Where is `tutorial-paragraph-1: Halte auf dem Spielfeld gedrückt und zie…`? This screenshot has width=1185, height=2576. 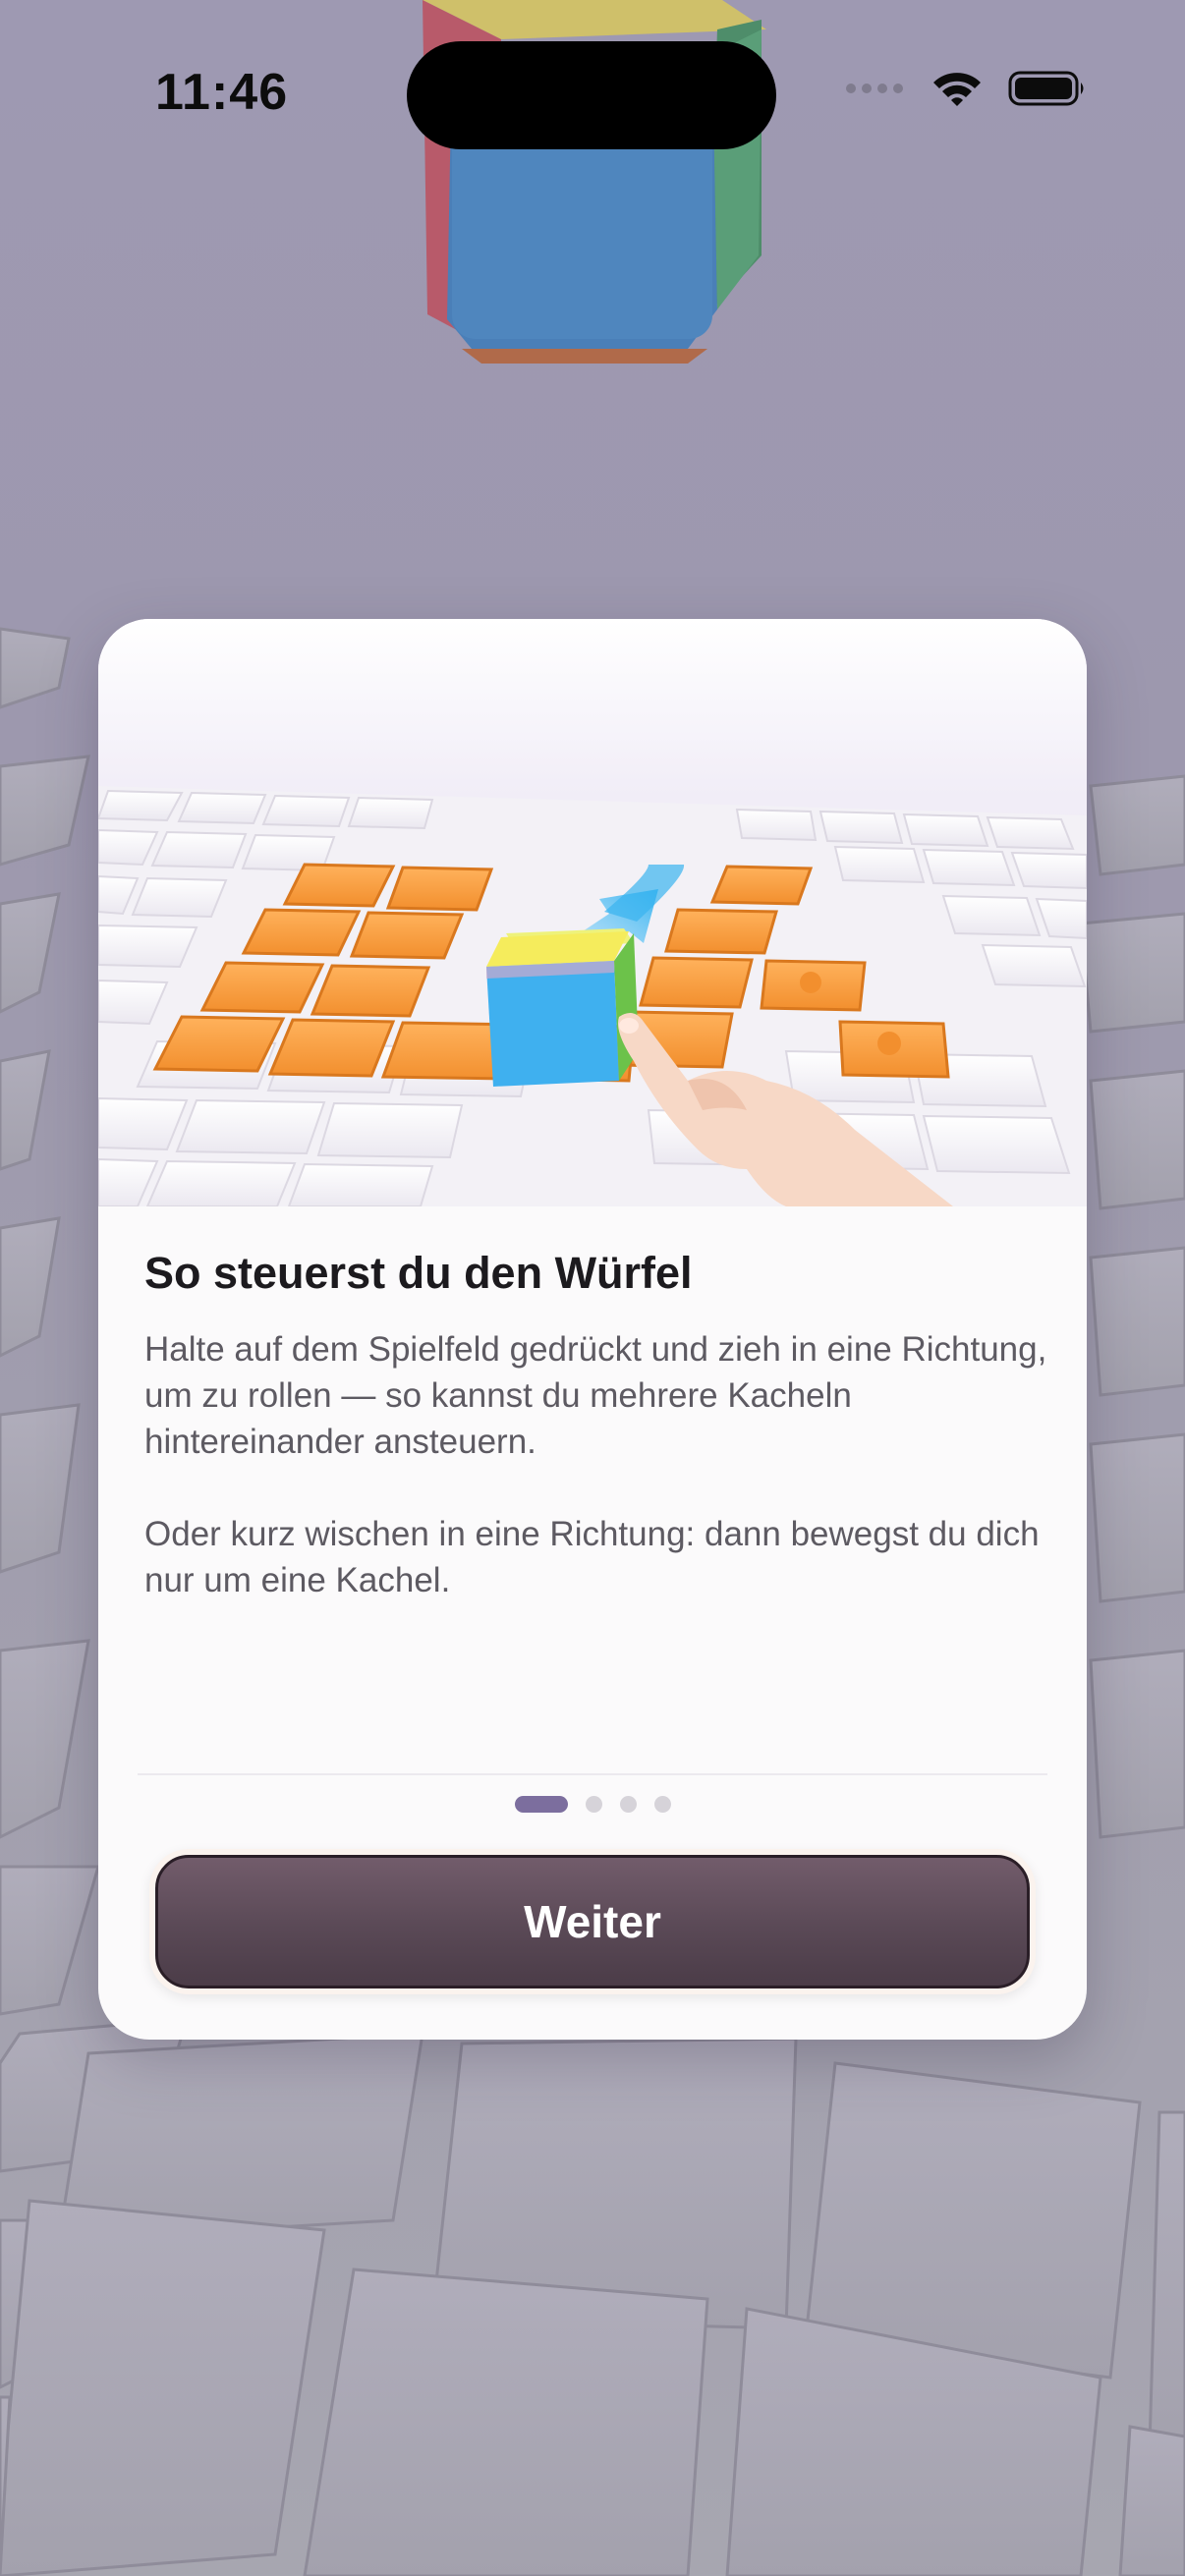 tutorial-paragraph-1: Halte auf dem Spielfeld gedrückt und zie… is located at coordinates (596, 1395).